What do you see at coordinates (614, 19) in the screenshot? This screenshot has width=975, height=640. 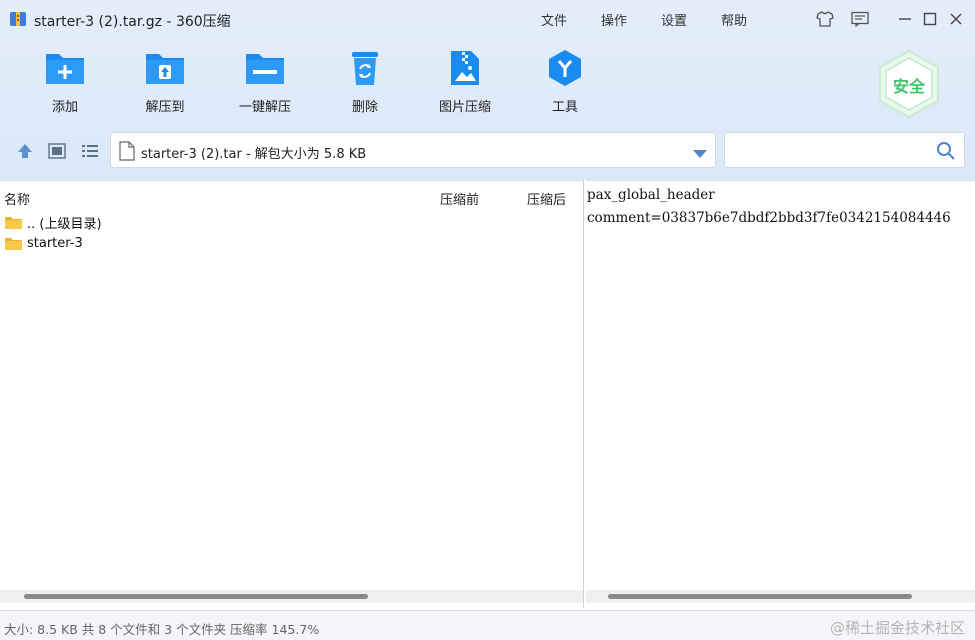 I see `menu-operation: 操作` at bounding box center [614, 19].